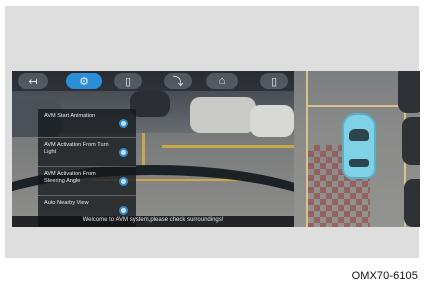  I want to click on menu-item-label: Auto Nearby View, so click(66, 203).